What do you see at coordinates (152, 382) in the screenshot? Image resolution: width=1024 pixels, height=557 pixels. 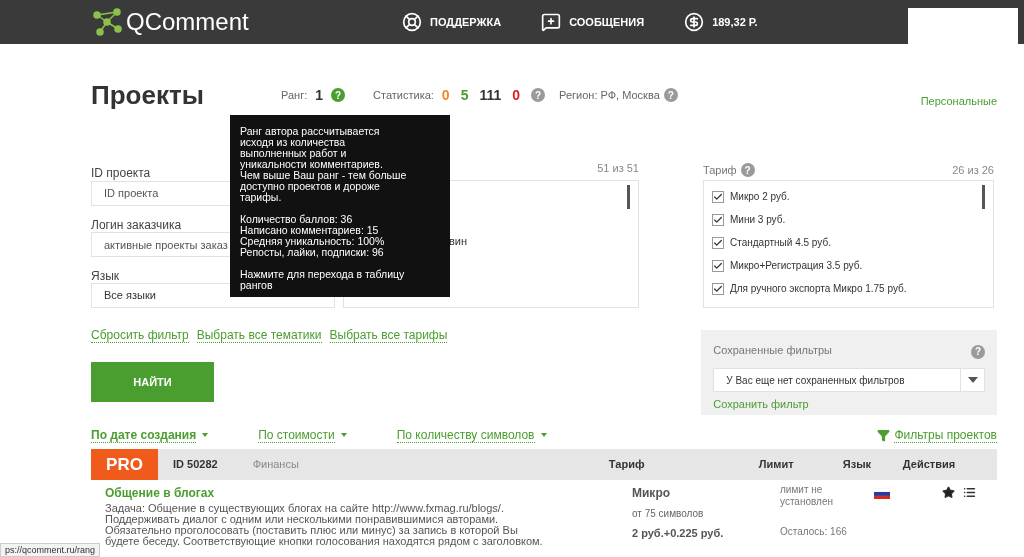 I see `search-button: НАЙТИ` at bounding box center [152, 382].